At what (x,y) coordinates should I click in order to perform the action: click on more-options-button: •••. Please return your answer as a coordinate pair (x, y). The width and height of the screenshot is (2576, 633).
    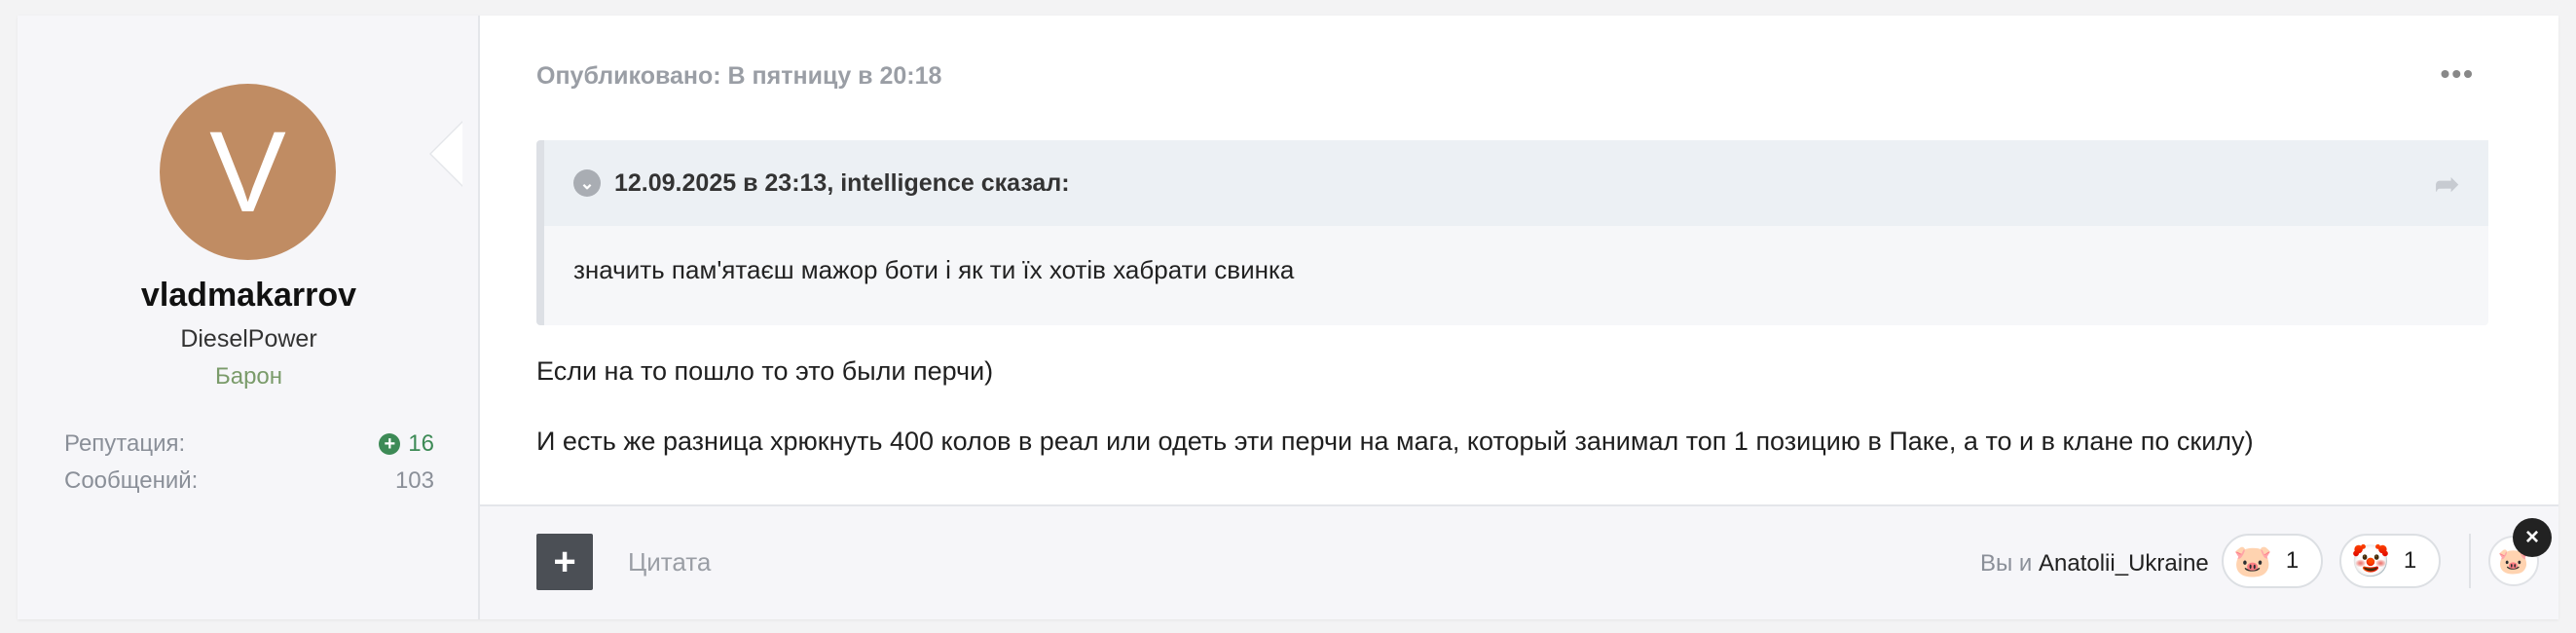
    Looking at the image, I should click on (2458, 74).